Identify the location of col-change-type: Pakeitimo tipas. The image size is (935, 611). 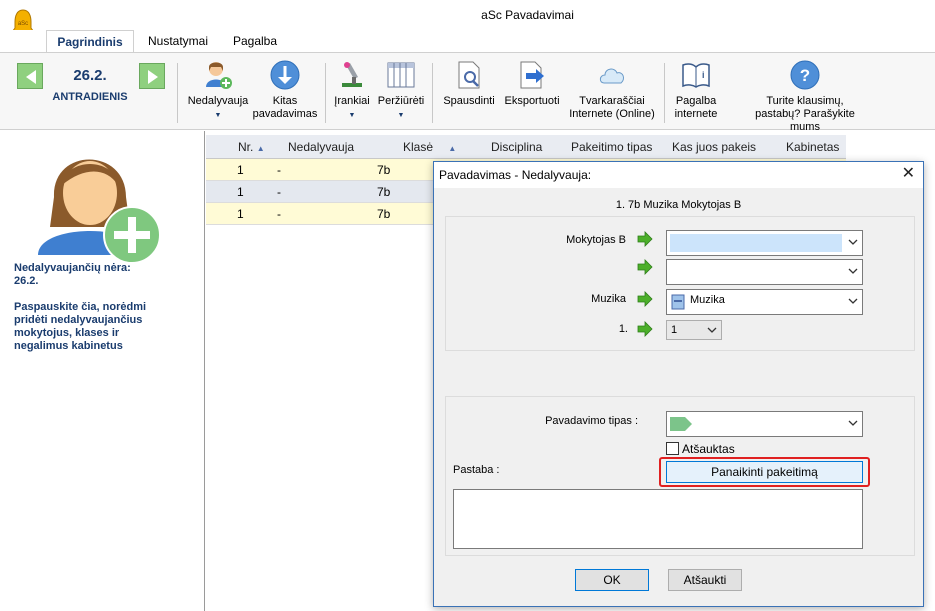
(611, 147).